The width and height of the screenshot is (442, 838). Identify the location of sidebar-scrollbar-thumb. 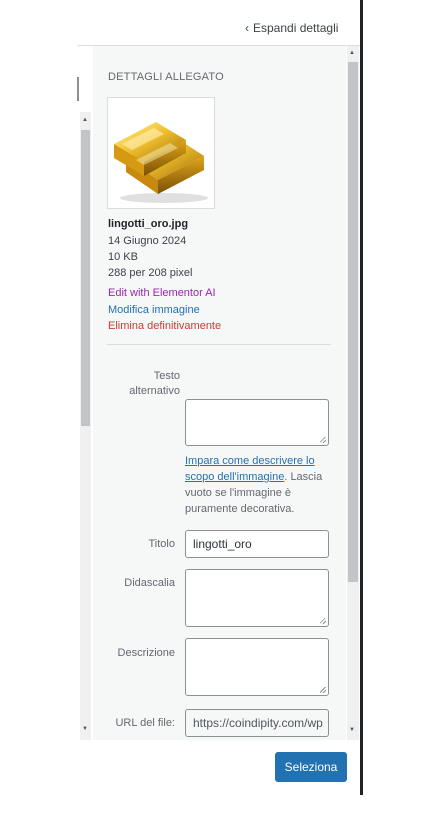
(353, 322).